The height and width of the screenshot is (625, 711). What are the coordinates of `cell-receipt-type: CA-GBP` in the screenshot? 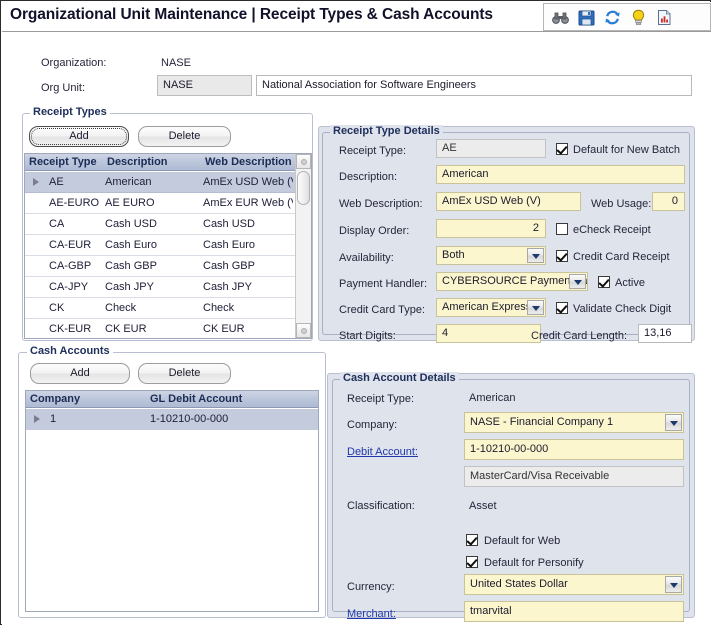 It's located at (70, 266).